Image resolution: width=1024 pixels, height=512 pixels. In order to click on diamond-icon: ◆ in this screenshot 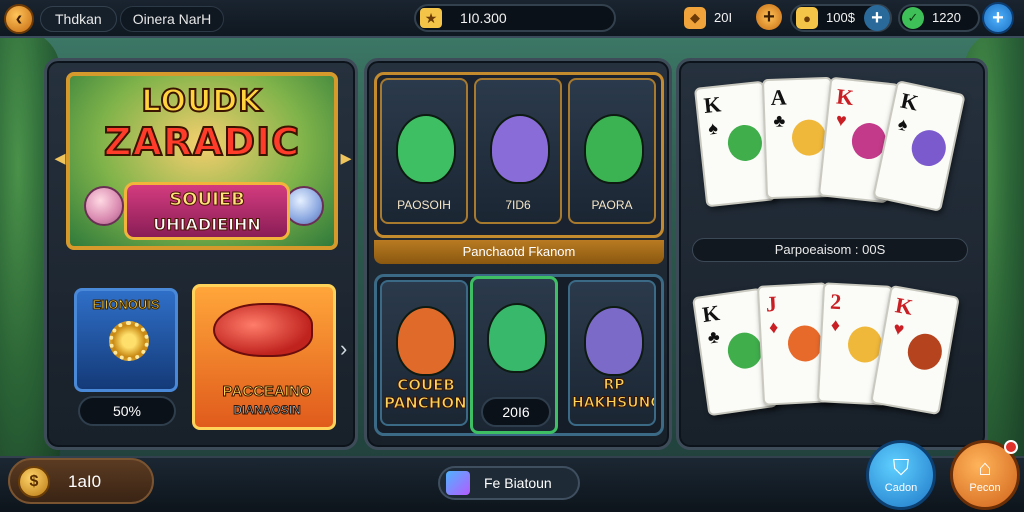, I will do `click(695, 18)`.